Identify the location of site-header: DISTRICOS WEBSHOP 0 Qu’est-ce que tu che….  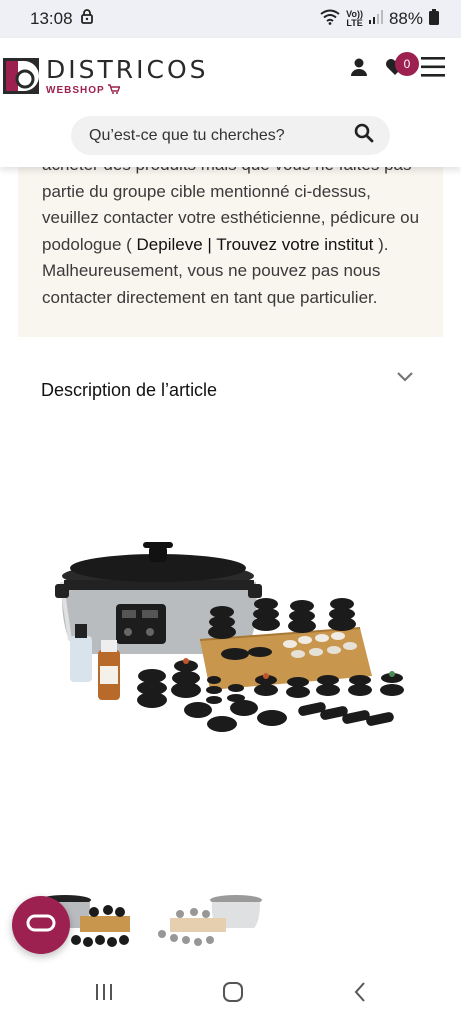
(230, 102).